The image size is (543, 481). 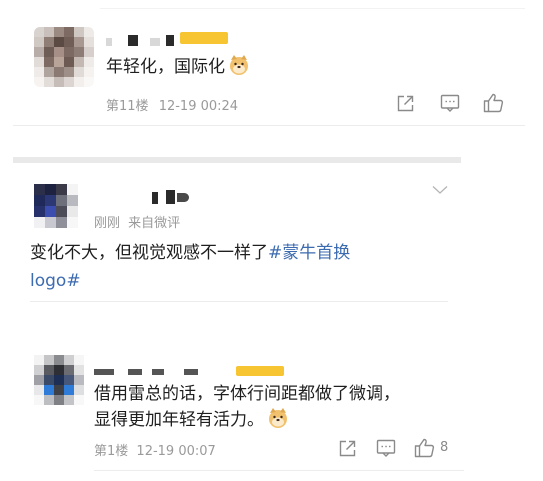 What do you see at coordinates (107, 223) in the screenshot?
I see `post-time: 刚刚` at bounding box center [107, 223].